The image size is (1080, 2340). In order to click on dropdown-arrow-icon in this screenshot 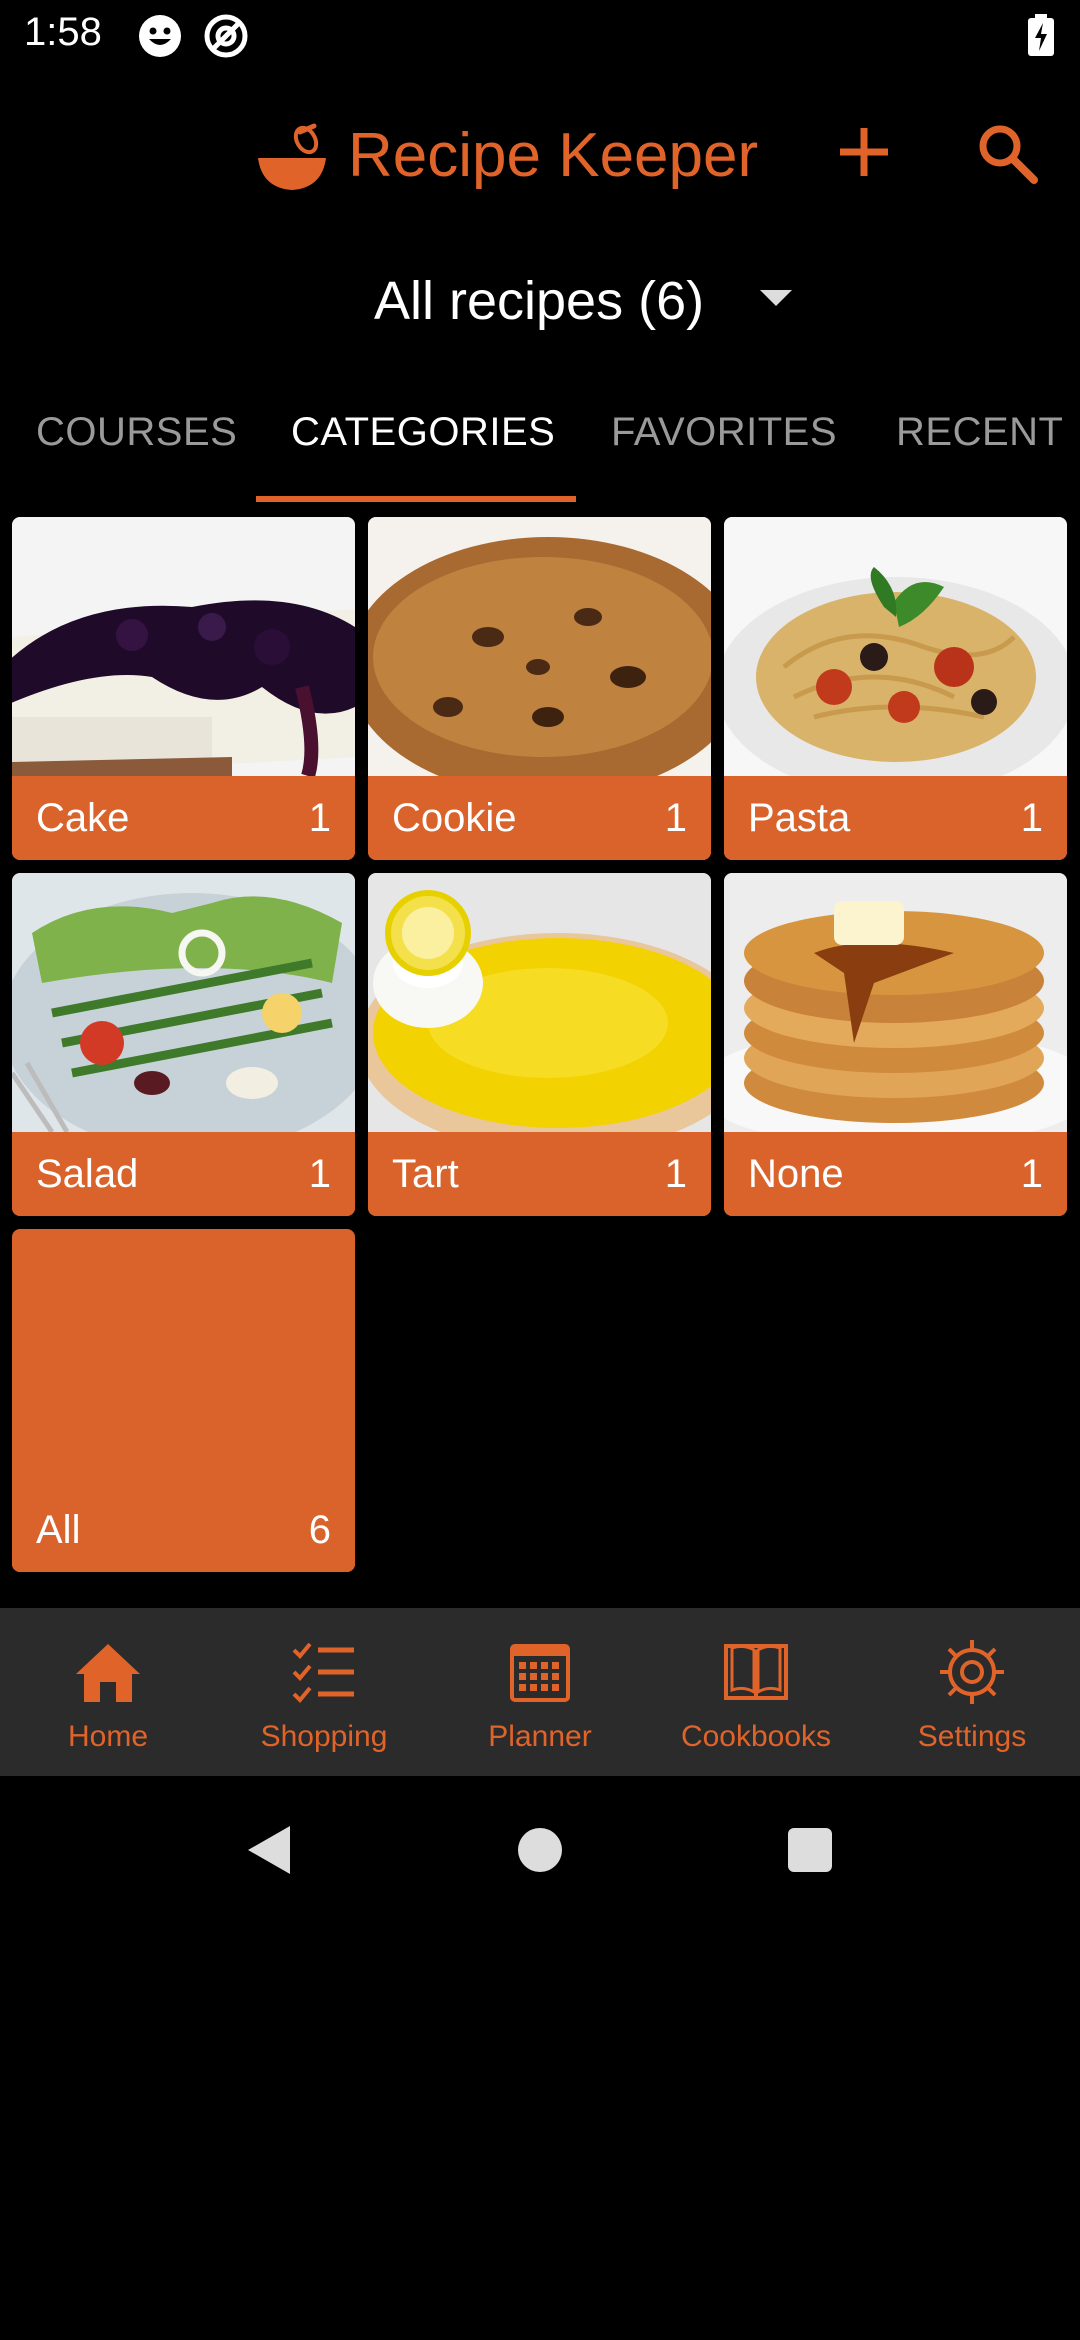, I will do `click(776, 298)`.